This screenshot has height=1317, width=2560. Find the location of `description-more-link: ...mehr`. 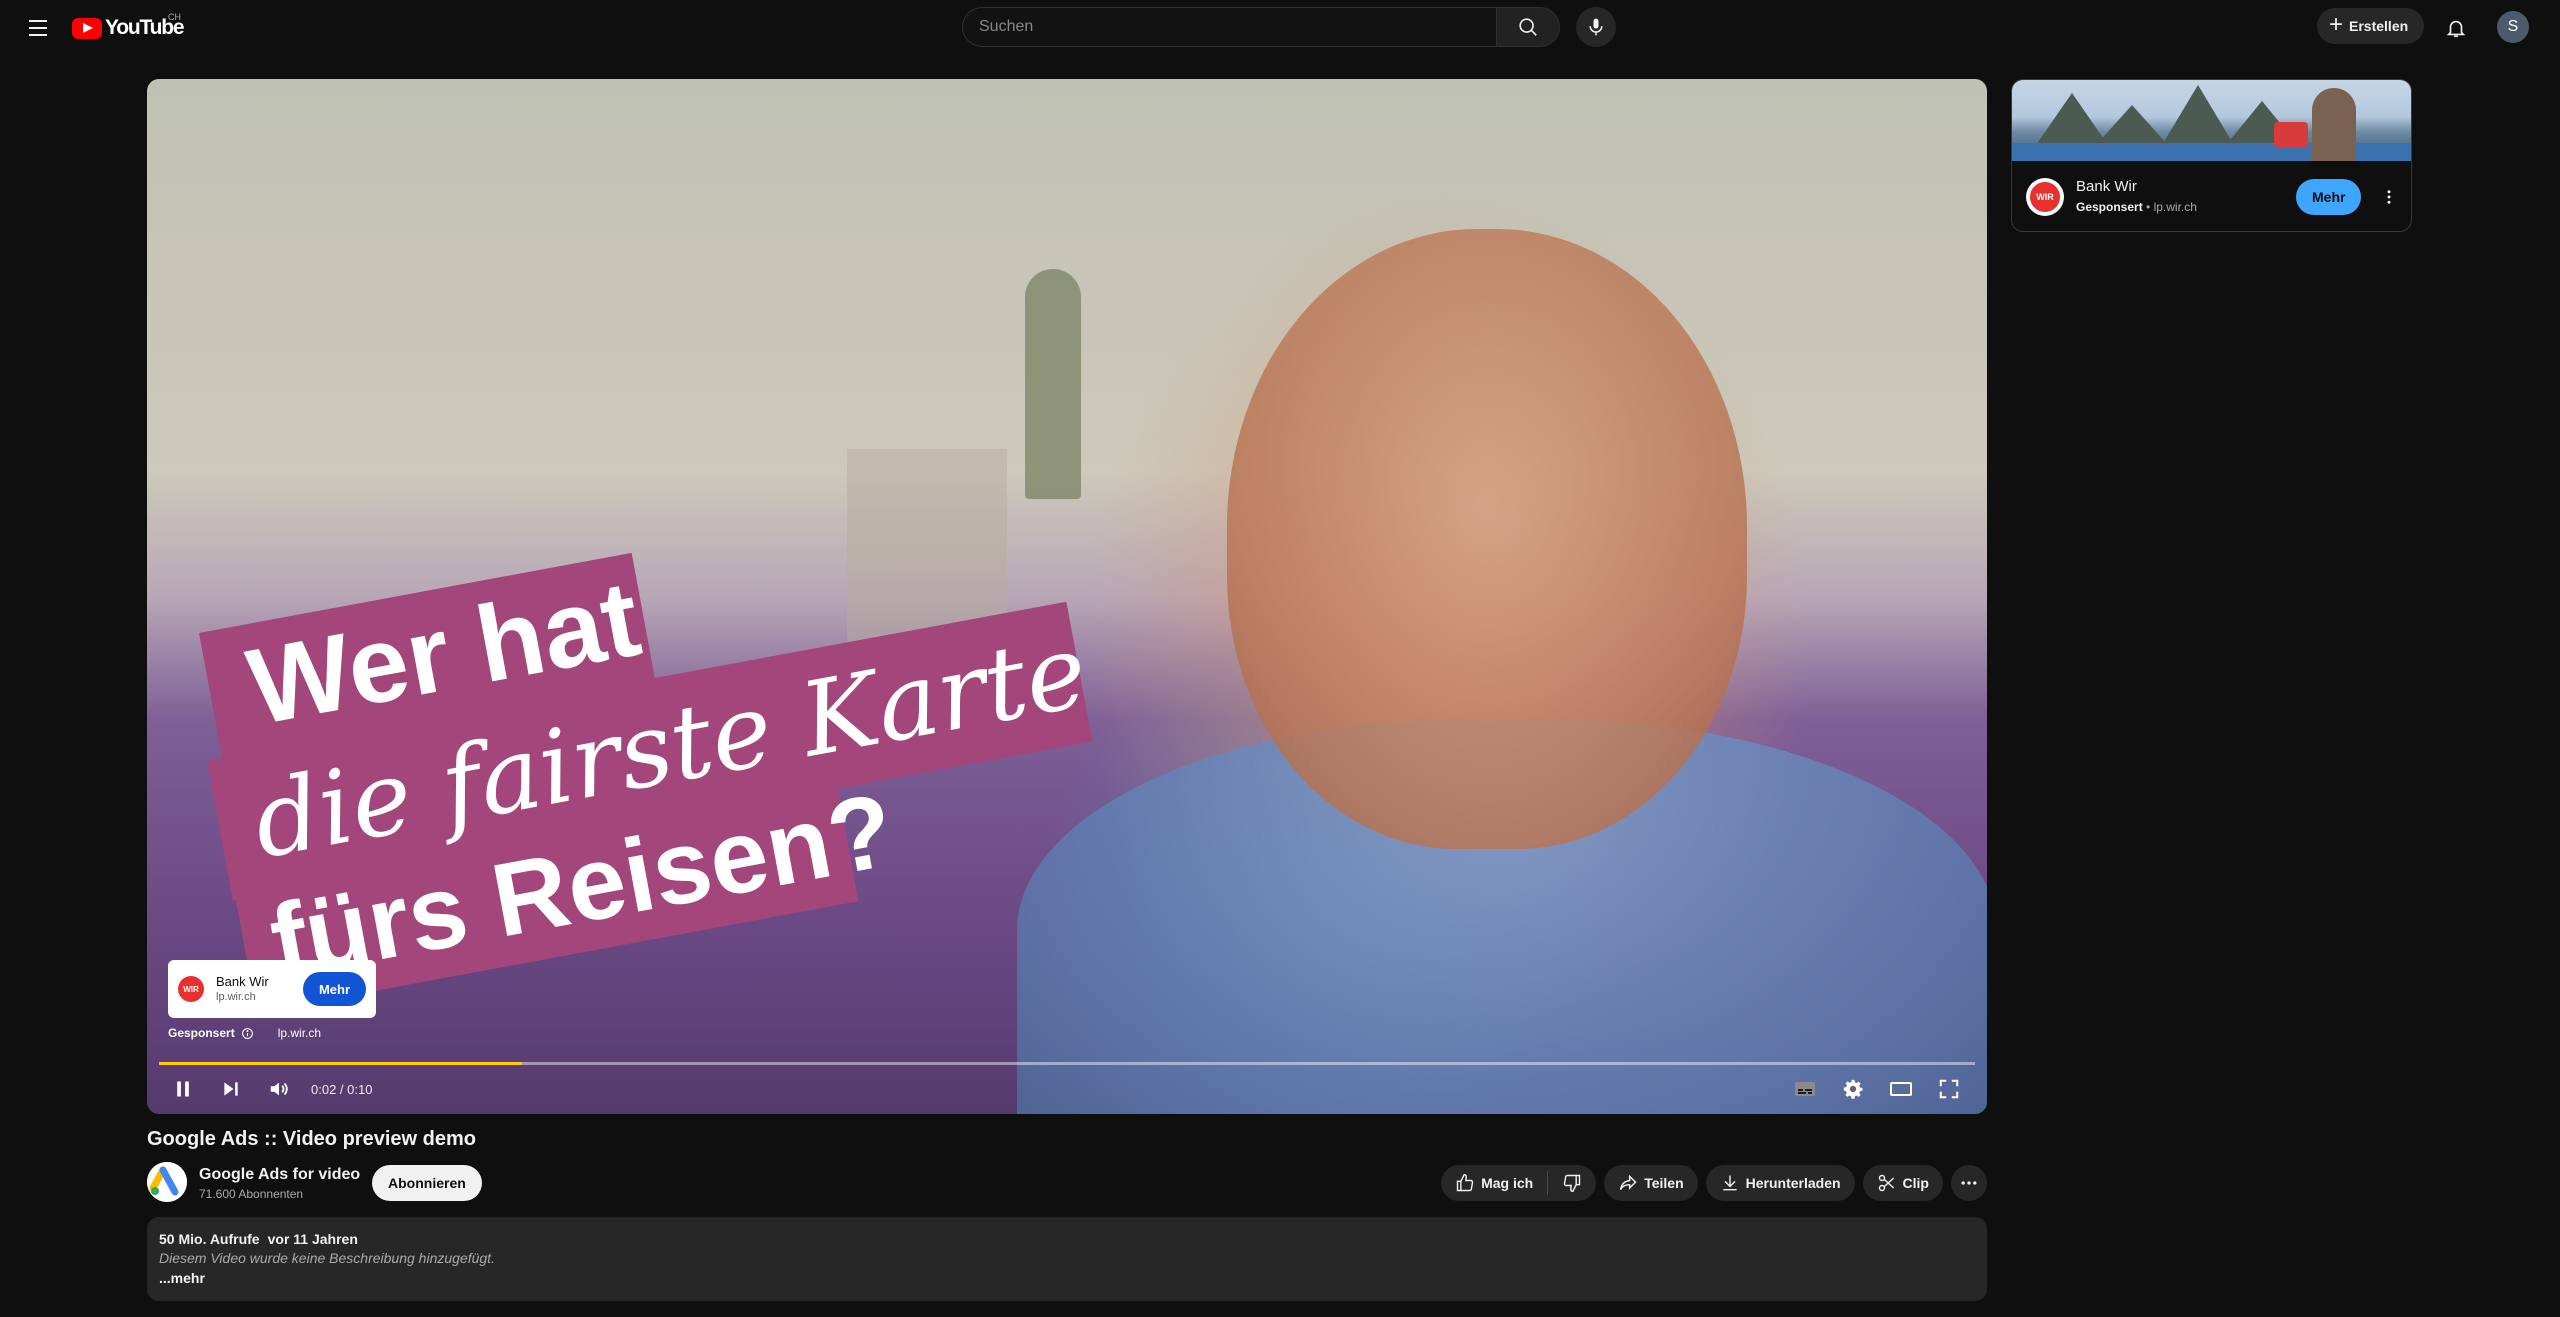

description-more-link: ...mehr is located at coordinates (1067, 1278).